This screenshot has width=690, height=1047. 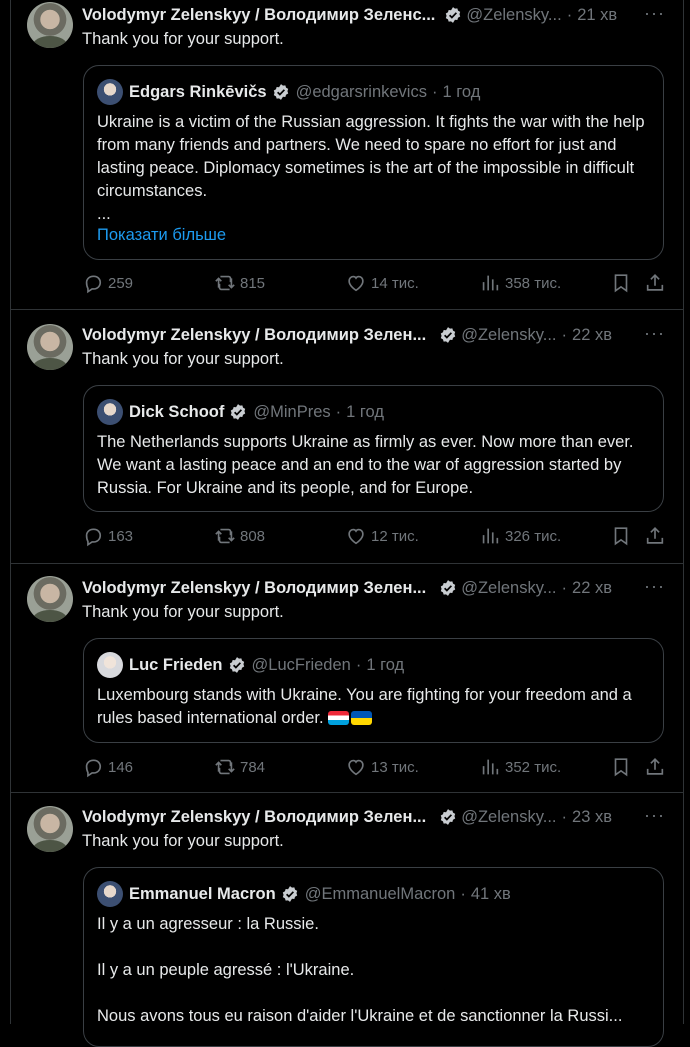 I want to click on reply-count: 163, so click(x=121, y=536).